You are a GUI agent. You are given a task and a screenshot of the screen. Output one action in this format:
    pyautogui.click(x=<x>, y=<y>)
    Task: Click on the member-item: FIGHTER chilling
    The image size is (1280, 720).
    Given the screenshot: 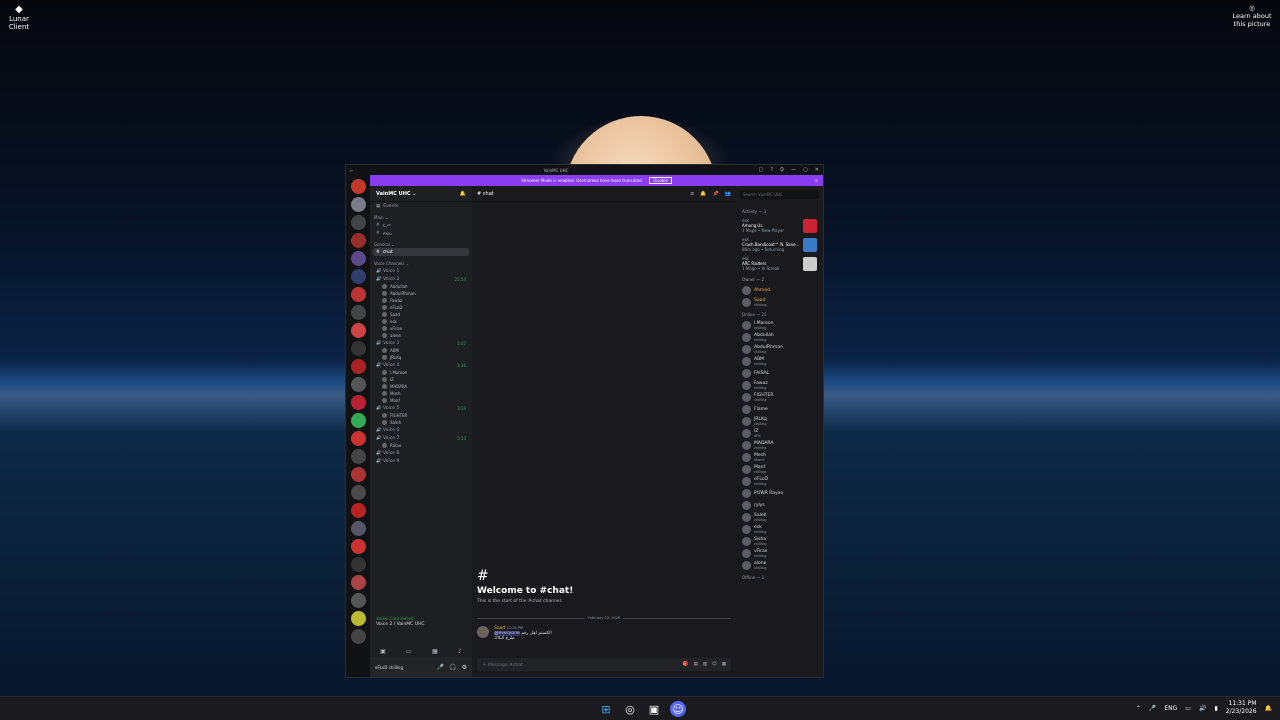 What is the action you would take?
    pyautogui.click(x=779, y=397)
    